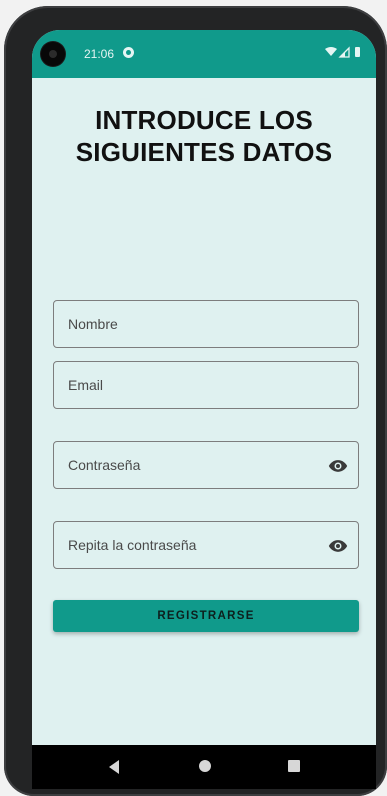 The image size is (387, 796). I want to click on show-password-eye-icon, so click(338, 466).